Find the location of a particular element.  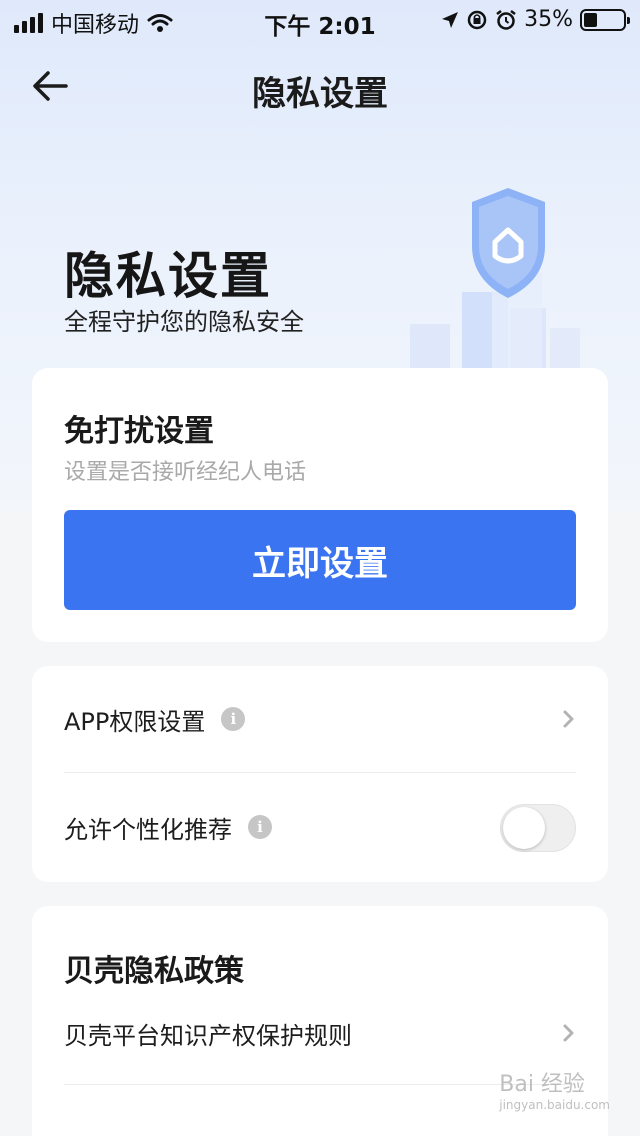

dnd-description: 设置是否接听经纪人电话 is located at coordinates (185, 472).